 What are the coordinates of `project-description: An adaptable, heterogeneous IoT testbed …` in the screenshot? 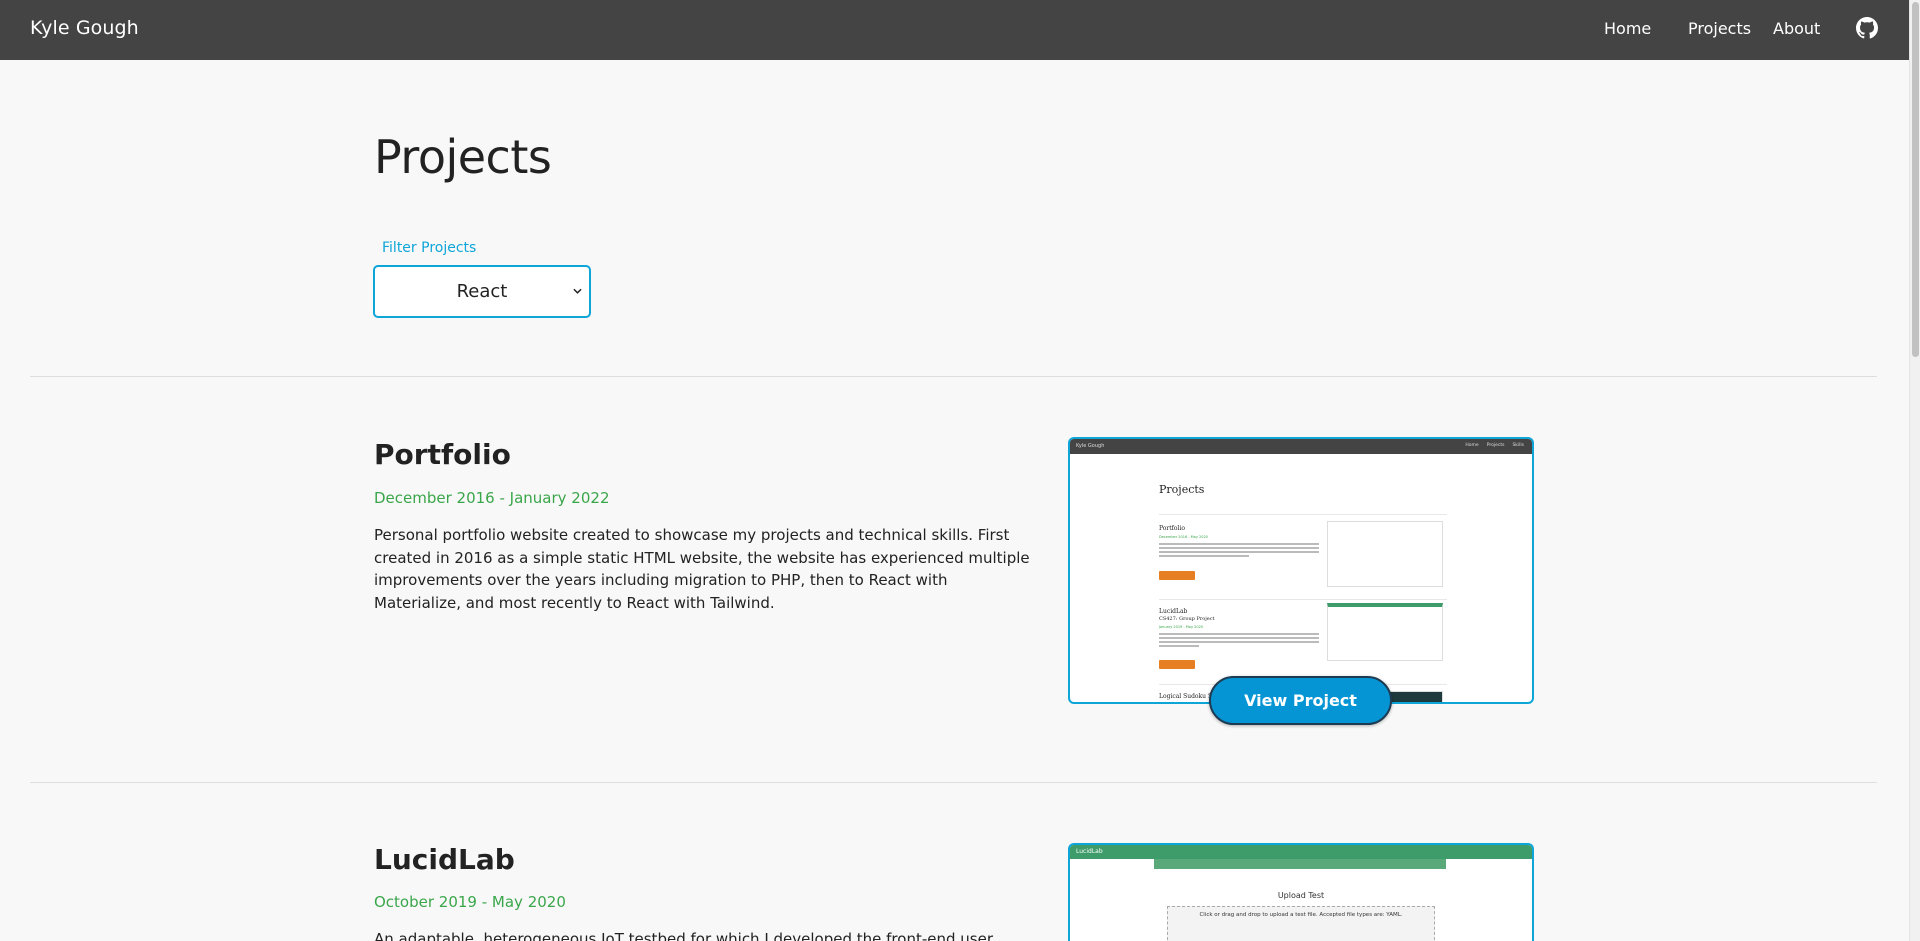 It's located at (683, 935).